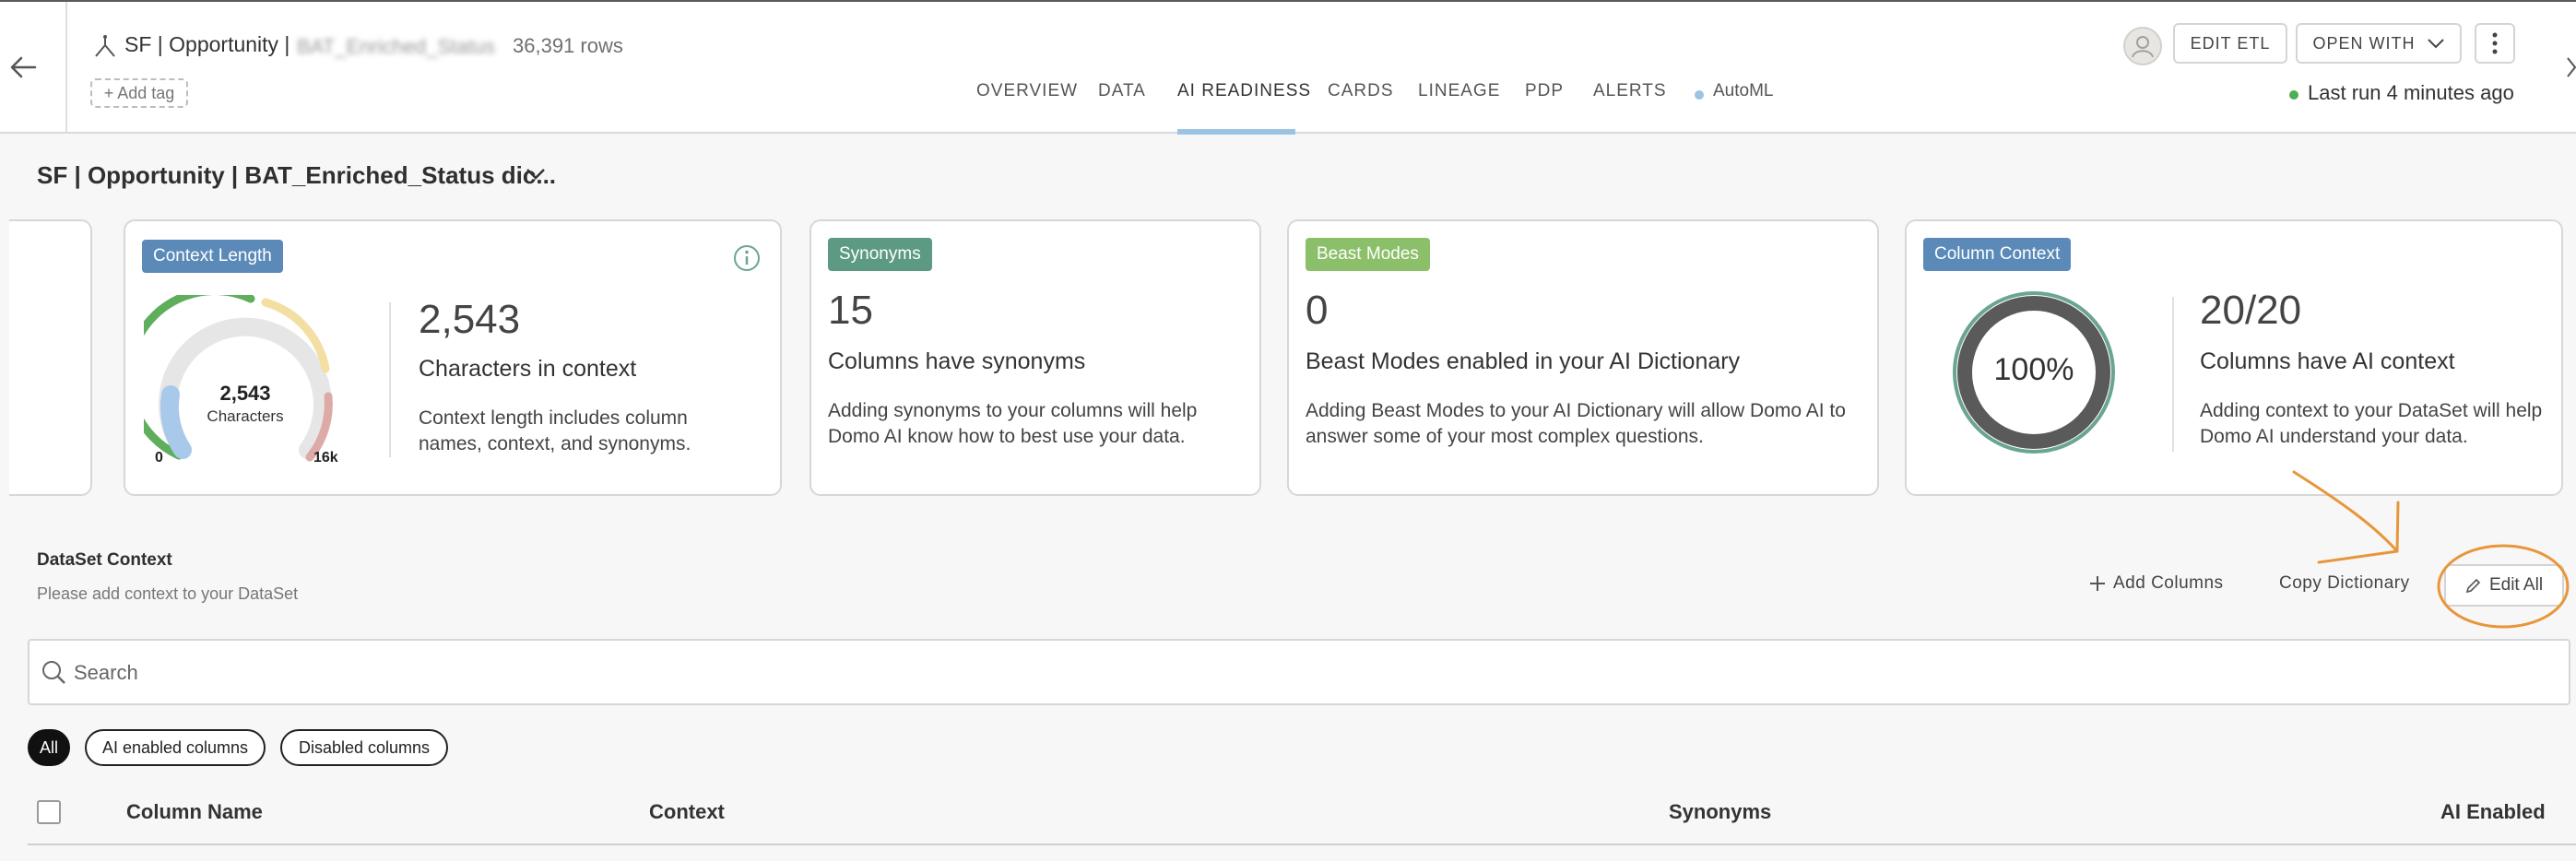 This screenshot has height=861, width=2576. I want to click on tab-automl: AutoML, so click(1743, 91).